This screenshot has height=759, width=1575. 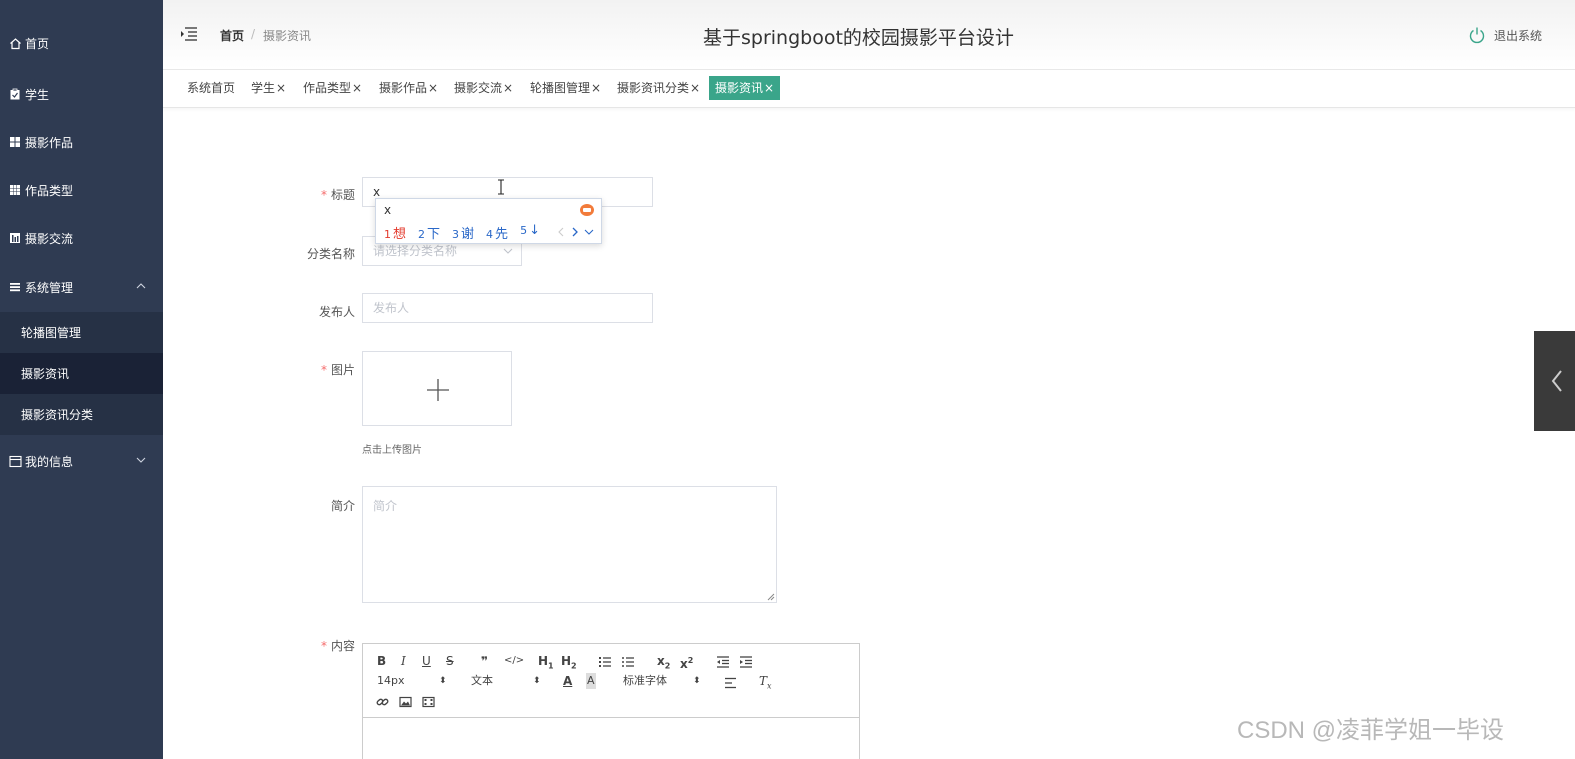 What do you see at coordinates (426, 661) in the screenshot?
I see `underline-icon: U` at bounding box center [426, 661].